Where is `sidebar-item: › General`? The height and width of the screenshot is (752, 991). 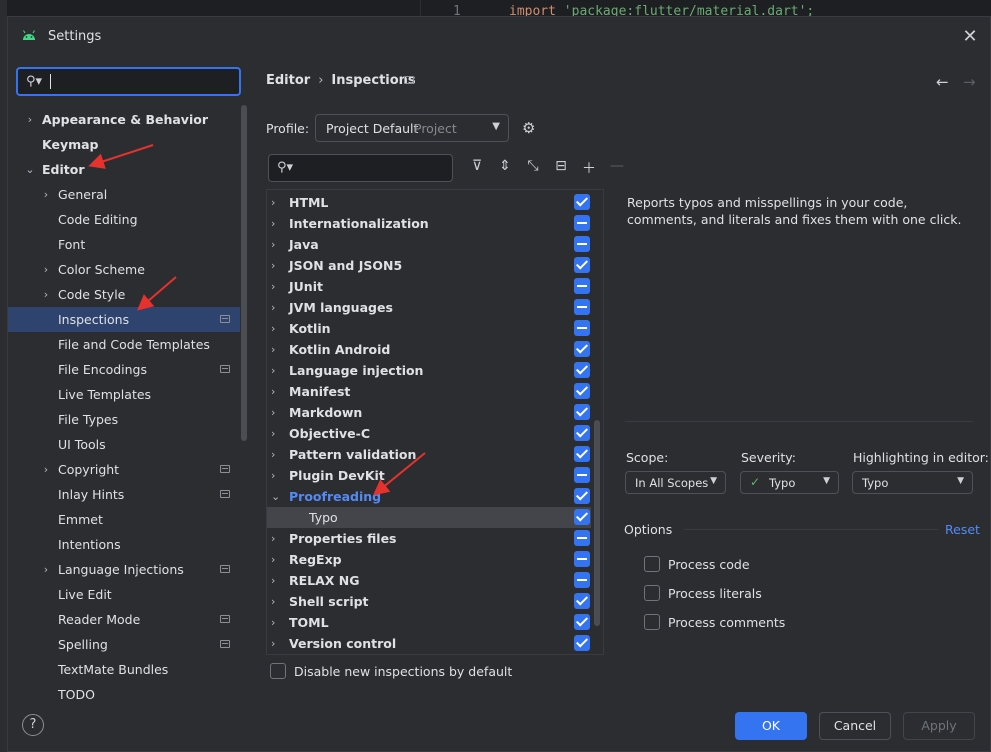 sidebar-item: › General is located at coordinates (124, 194).